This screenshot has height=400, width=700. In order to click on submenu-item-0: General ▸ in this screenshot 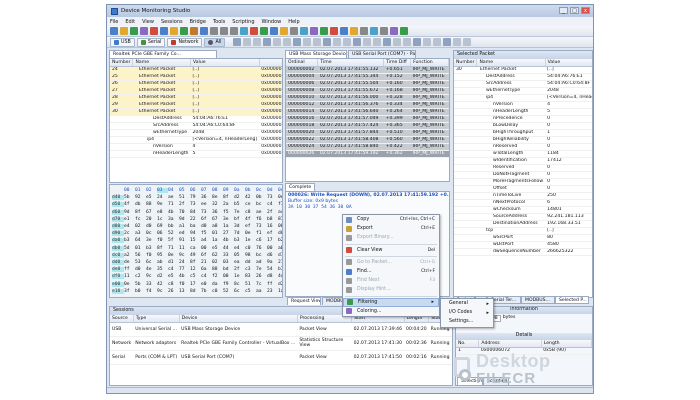, I will do `click(467, 303)`.